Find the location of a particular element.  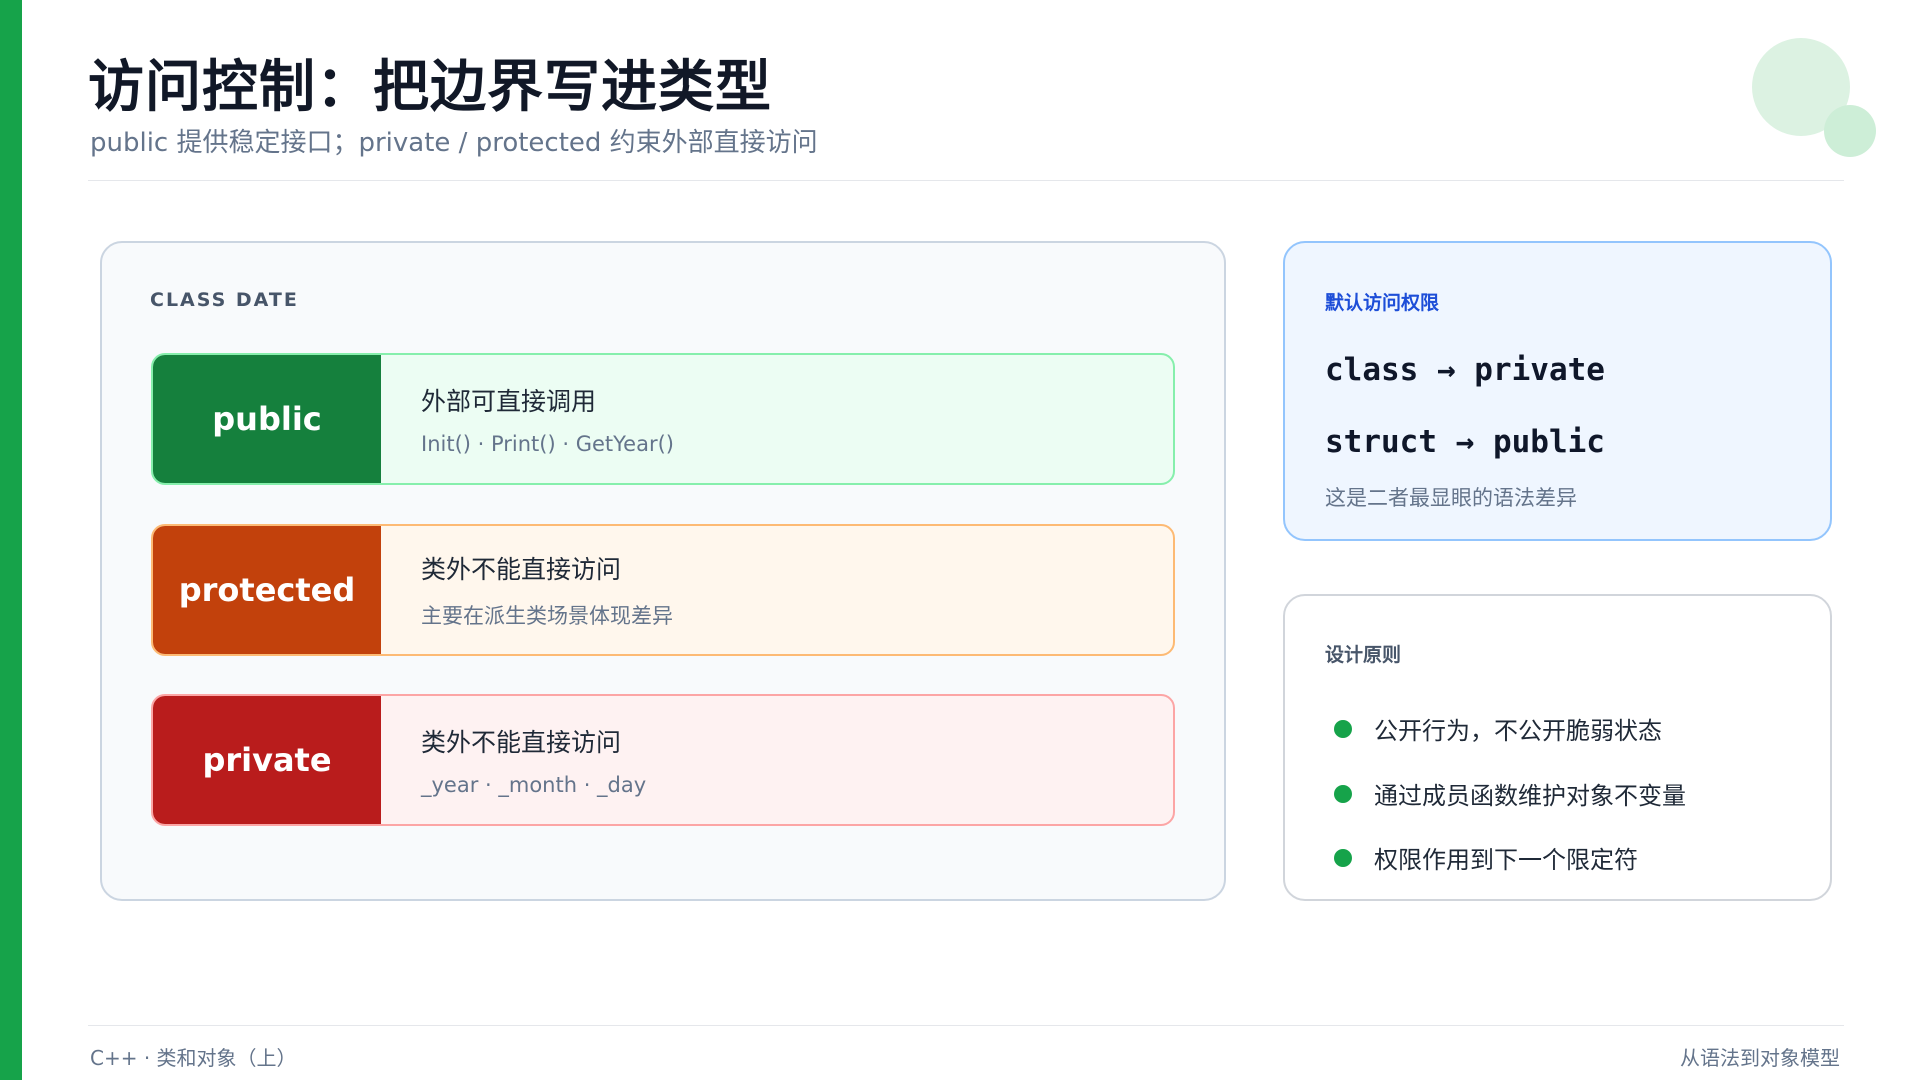

accent-bar is located at coordinates (11, 540).